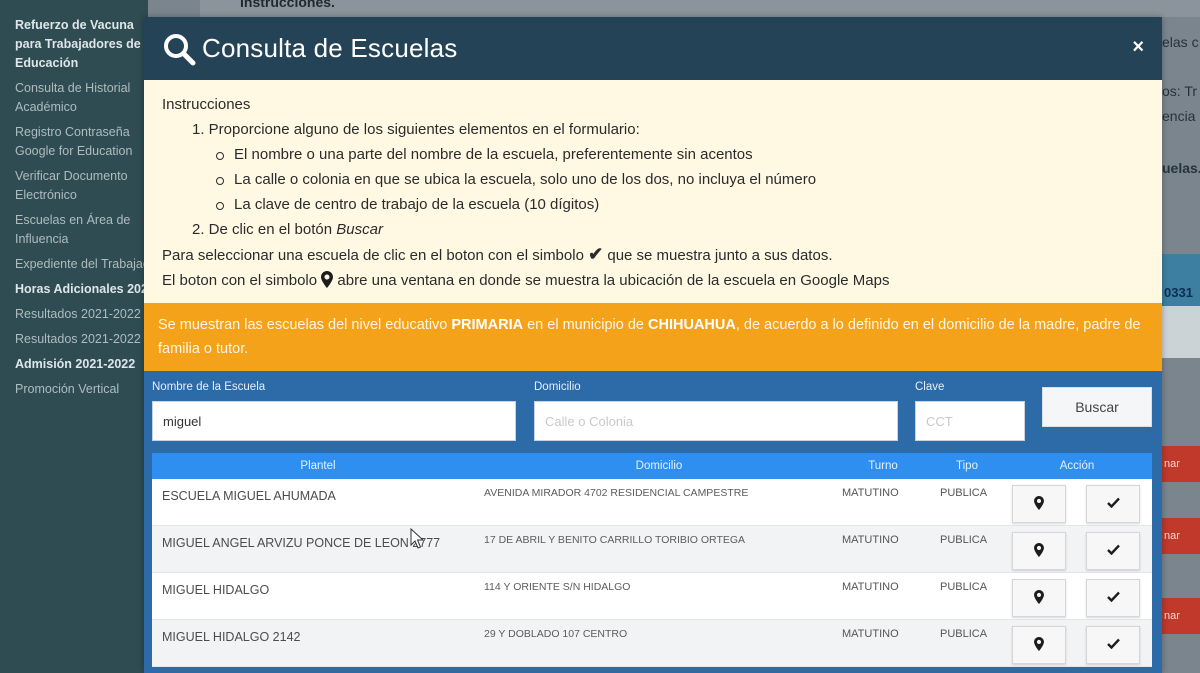 This screenshot has width=1200, height=673. Describe the element at coordinates (359, 229) in the screenshot. I see `instruction-buscar-word: Buscar` at that location.